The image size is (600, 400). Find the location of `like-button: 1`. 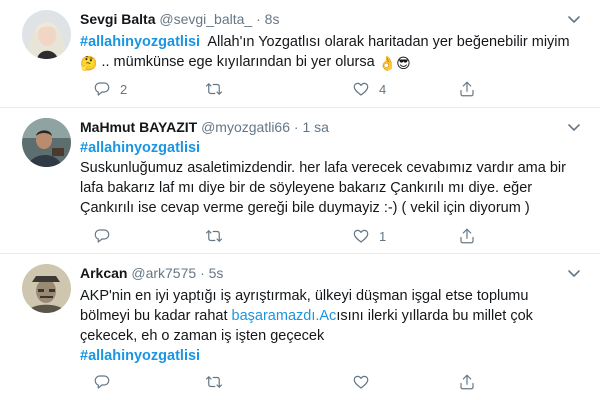

like-button: 1 is located at coordinates (369, 236).